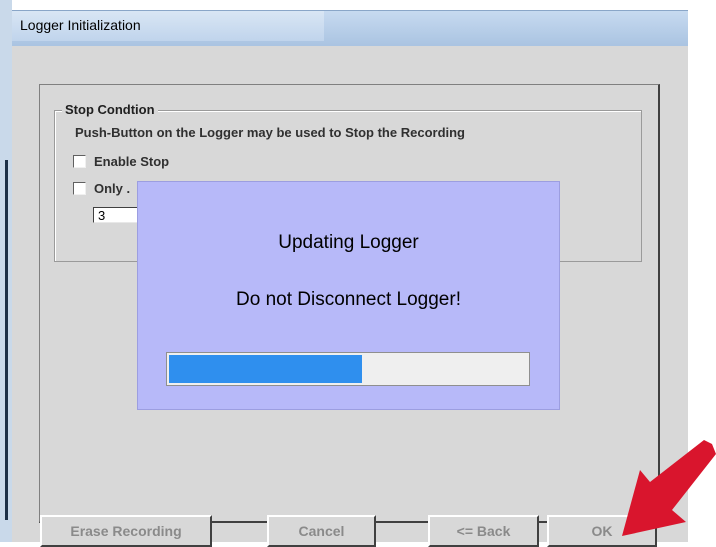  I want to click on cancel-button: Cancel, so click(321, 531).